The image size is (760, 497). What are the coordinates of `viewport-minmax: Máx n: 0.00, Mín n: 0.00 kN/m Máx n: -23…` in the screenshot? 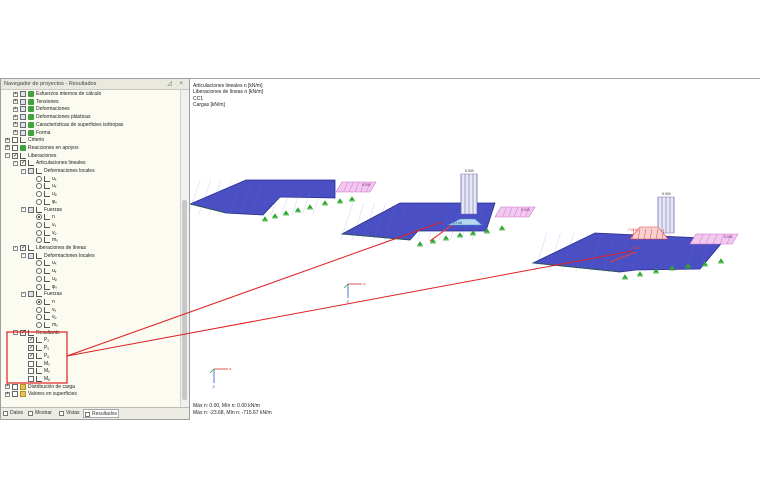 It's located at (232, 409).